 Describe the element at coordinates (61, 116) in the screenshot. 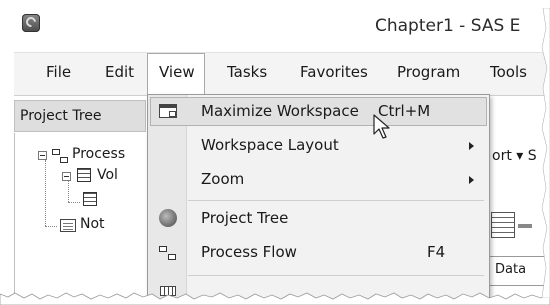

I see `project-tree-title: Project Tree` at that location.